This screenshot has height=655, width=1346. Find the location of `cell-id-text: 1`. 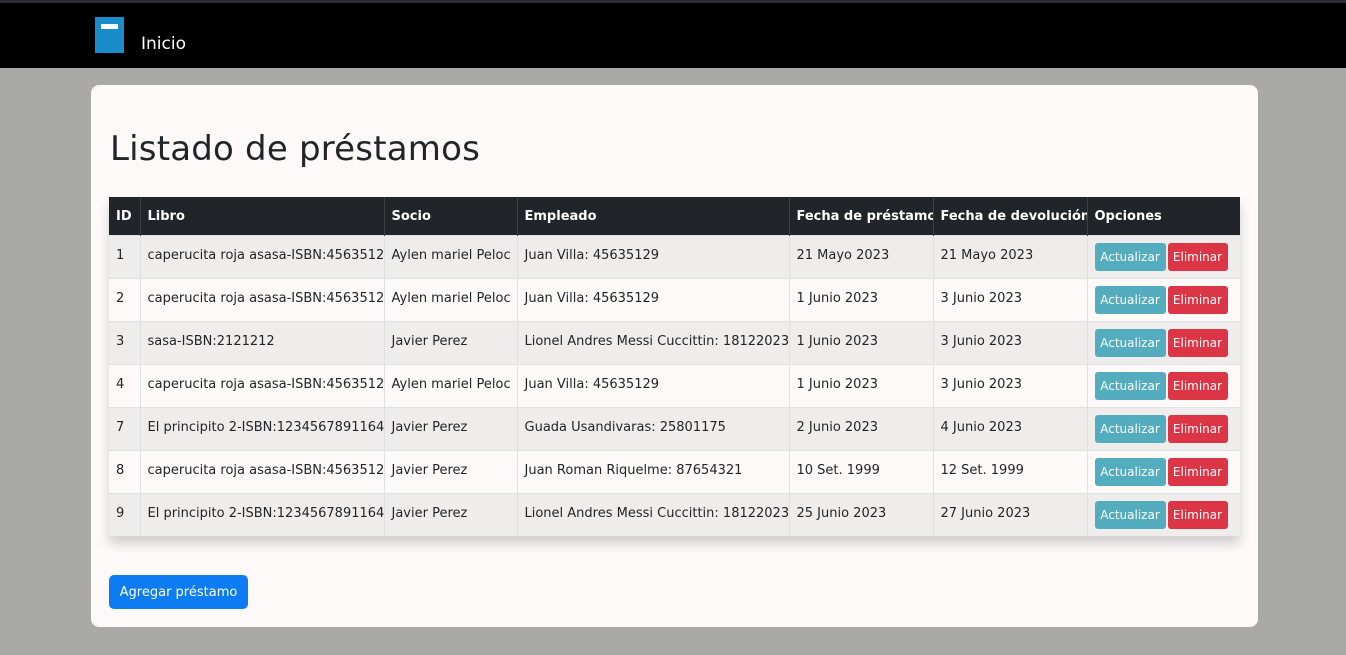

cell-id-text: 1 is located at coordinates (120, 255).